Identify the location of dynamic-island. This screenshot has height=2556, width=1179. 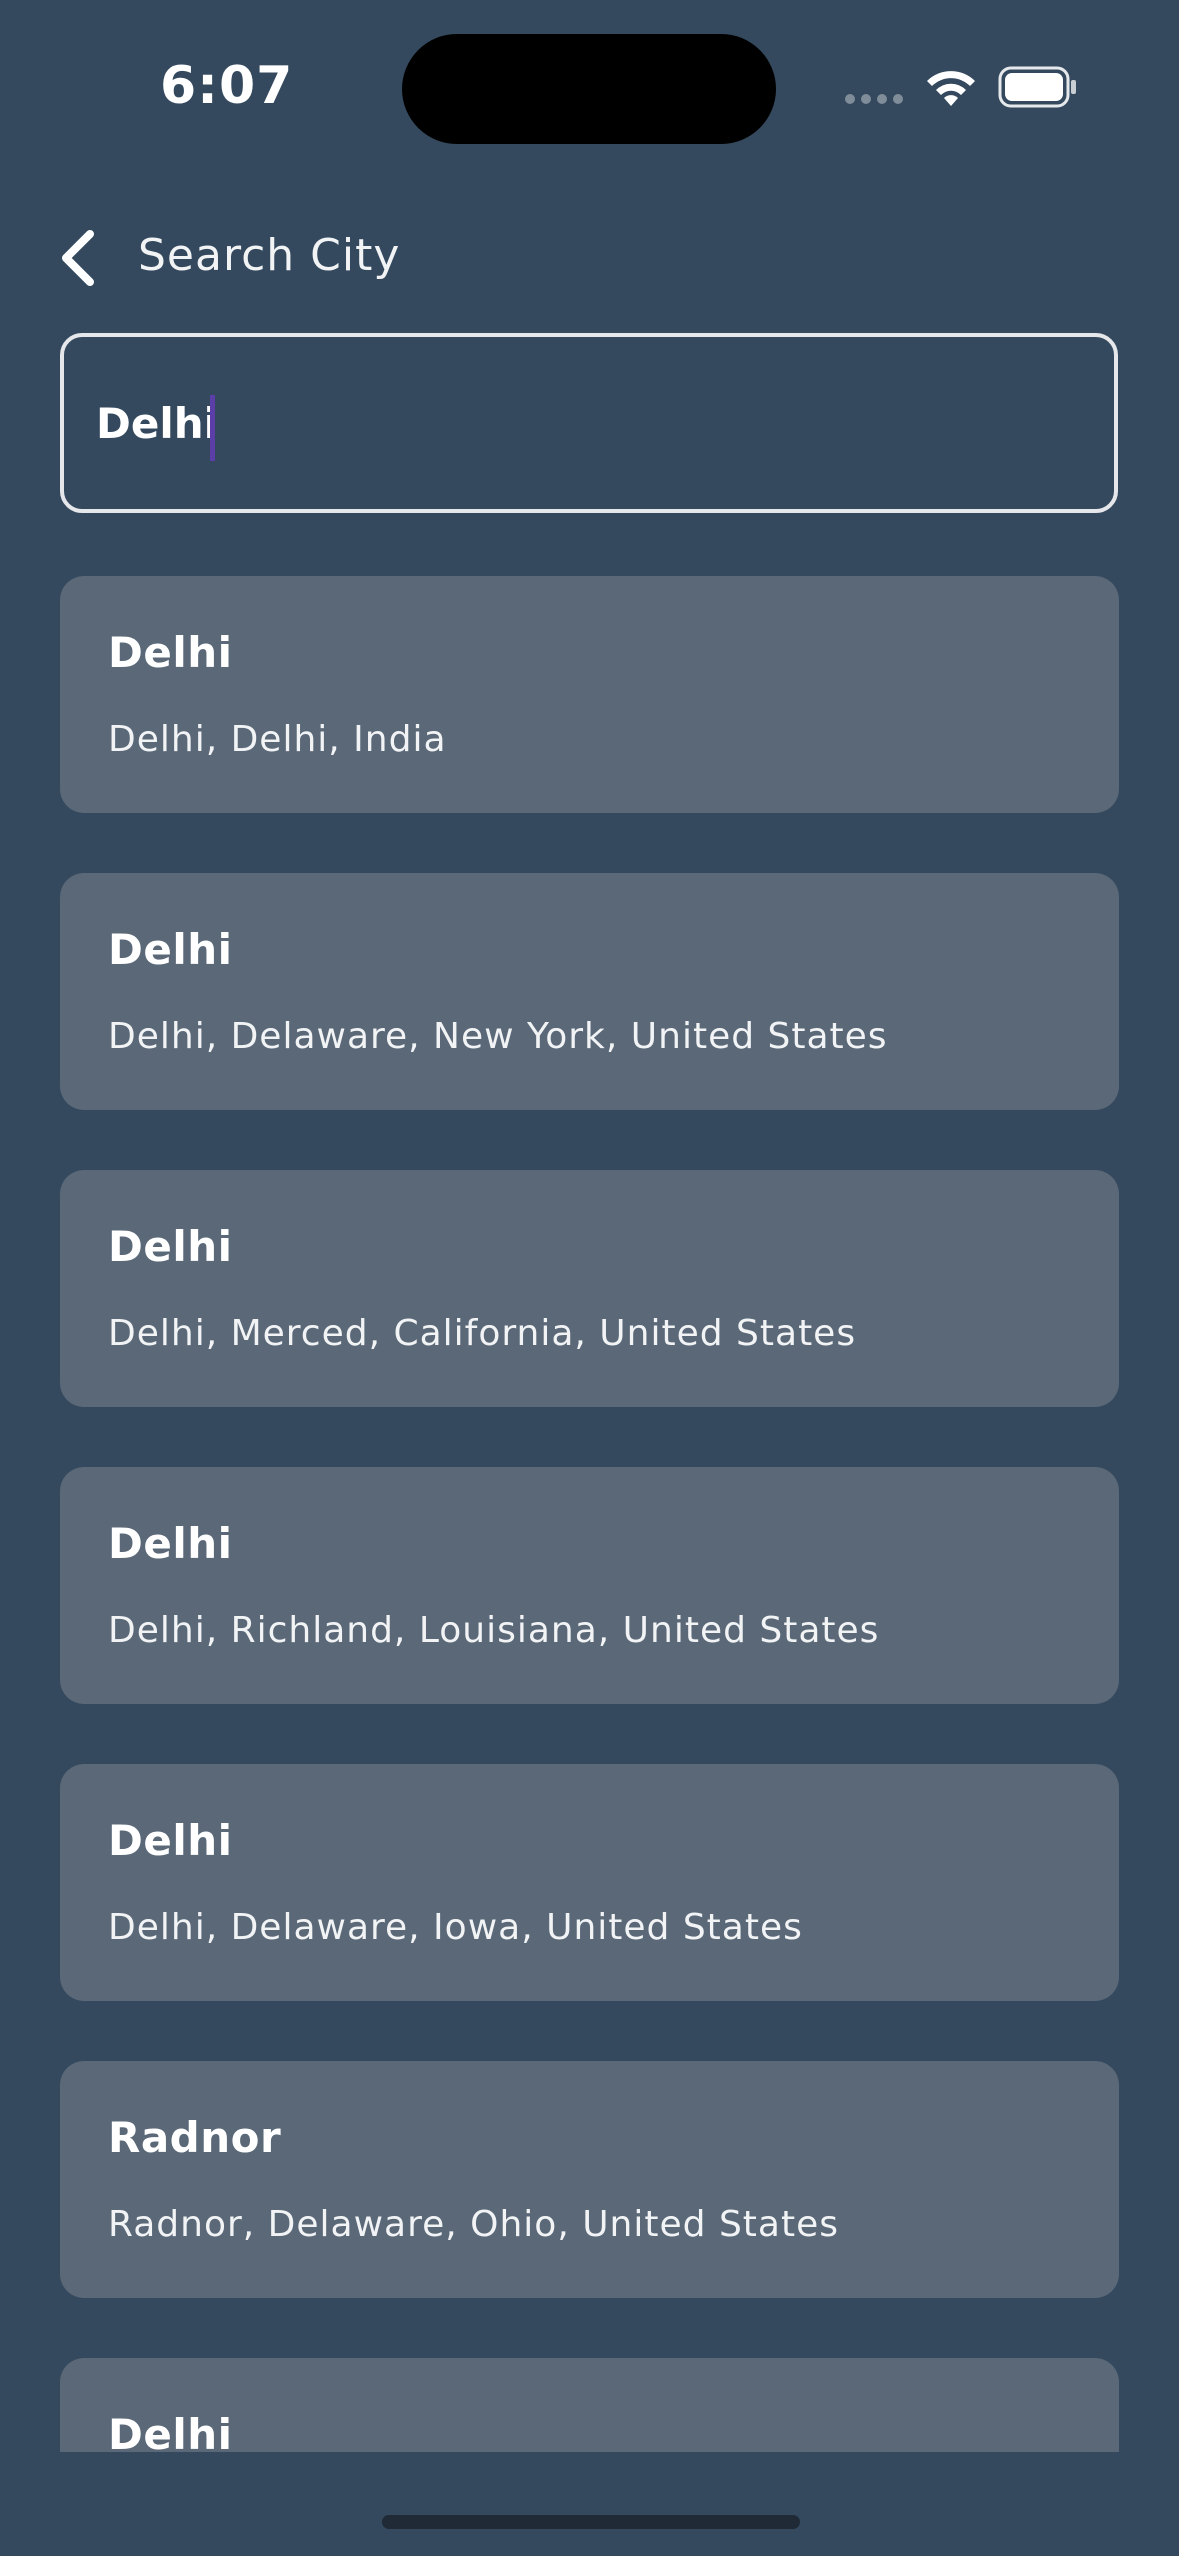
(589, 89).